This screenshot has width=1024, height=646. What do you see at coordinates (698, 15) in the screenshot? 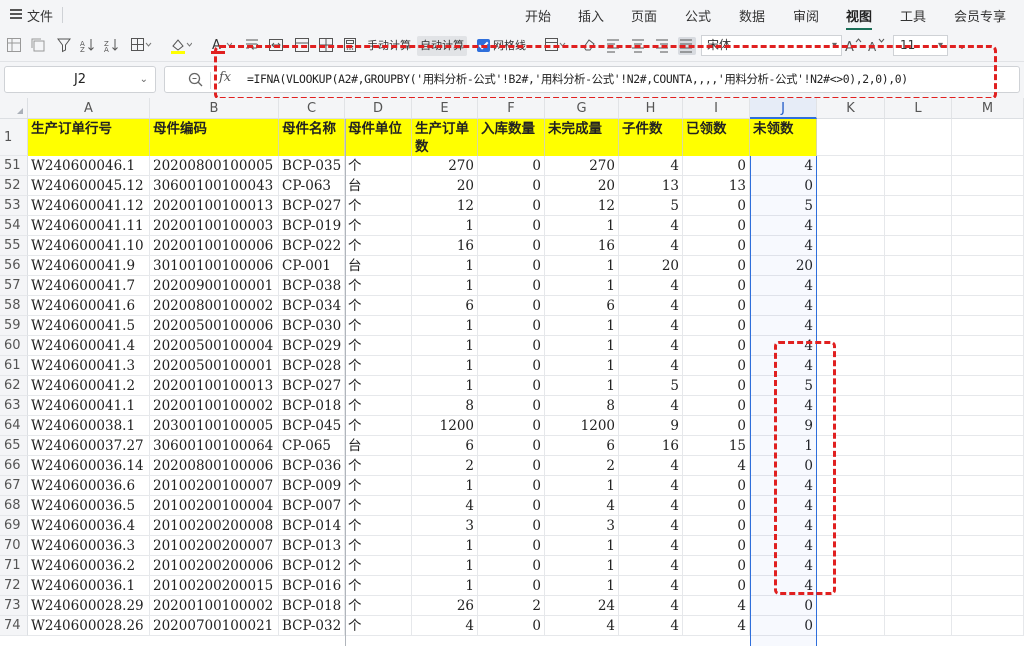
I see `tab-formula: 公式` at bounding box center [698, 15].